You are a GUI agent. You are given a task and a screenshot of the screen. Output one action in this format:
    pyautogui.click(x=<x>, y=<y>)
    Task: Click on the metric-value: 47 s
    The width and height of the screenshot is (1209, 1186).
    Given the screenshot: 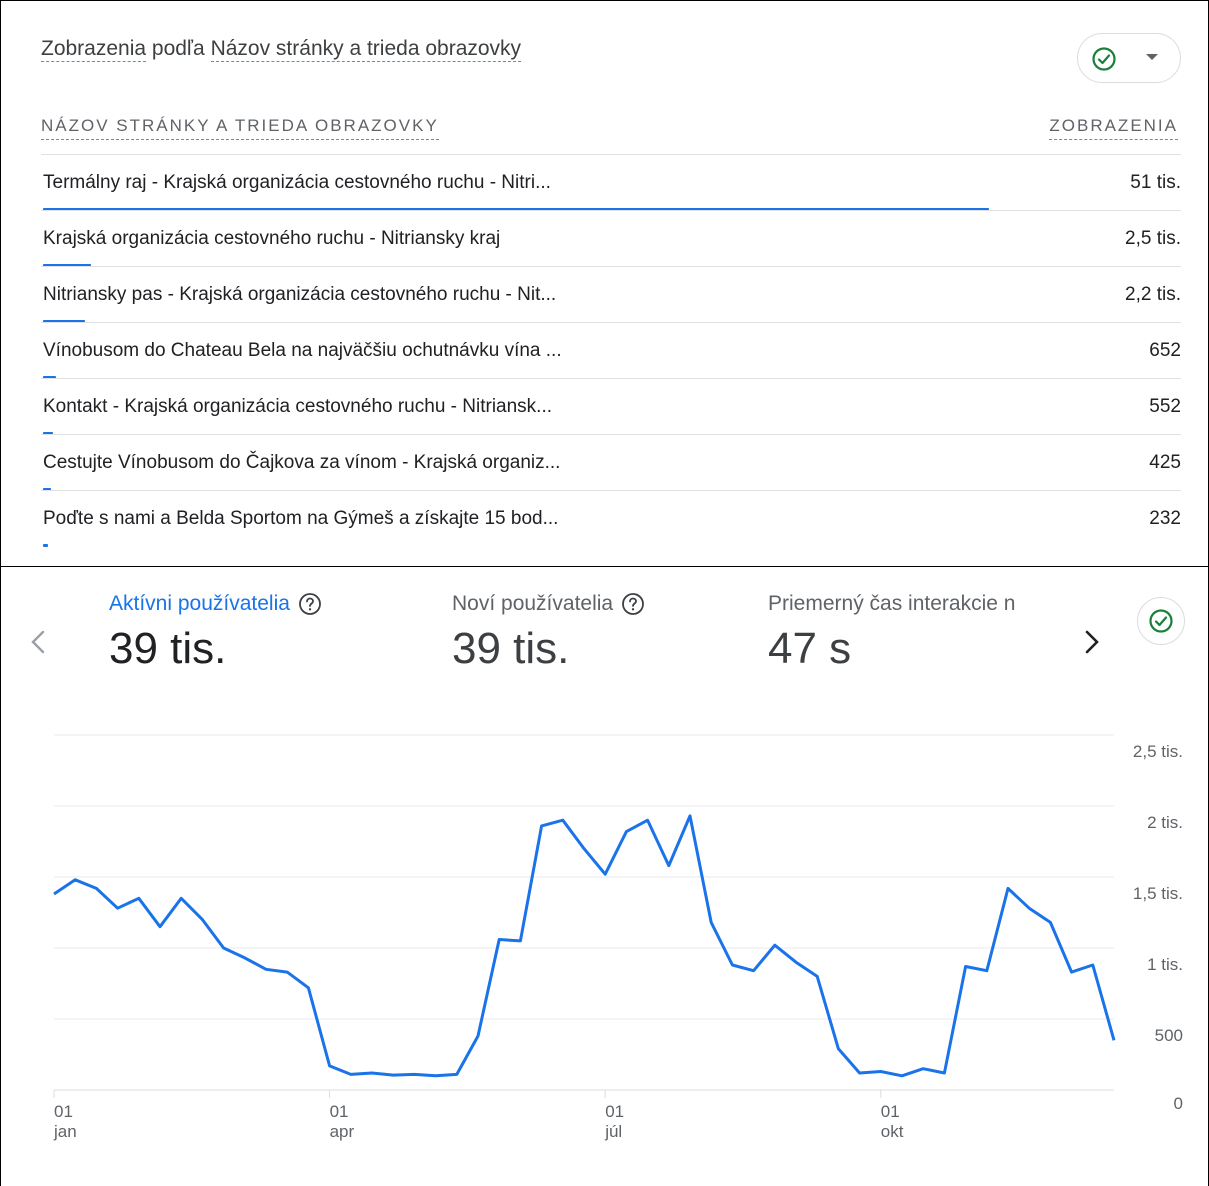 What is the action you would take?
    pyautogui.click(x=810, y=648)
    